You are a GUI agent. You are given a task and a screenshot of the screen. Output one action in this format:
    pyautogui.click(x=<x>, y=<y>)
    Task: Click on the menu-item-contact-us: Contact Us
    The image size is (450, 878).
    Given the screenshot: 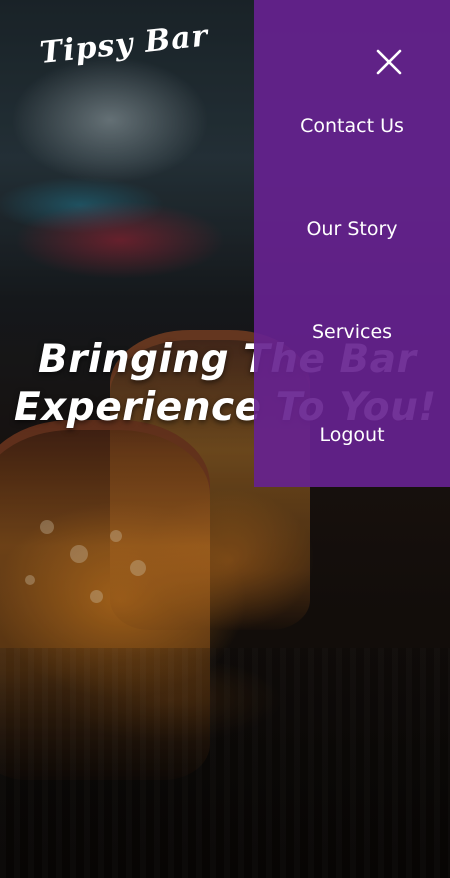 What is the action you would take?
    pyautogui.click(x=352, y=126)
    